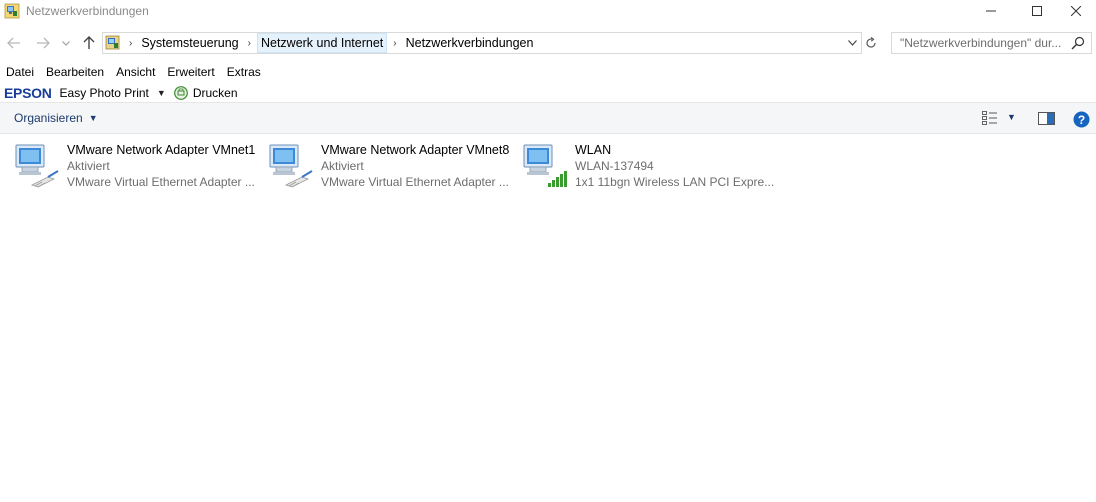  I want to click on address-history-dropdown, so click(852, 43).